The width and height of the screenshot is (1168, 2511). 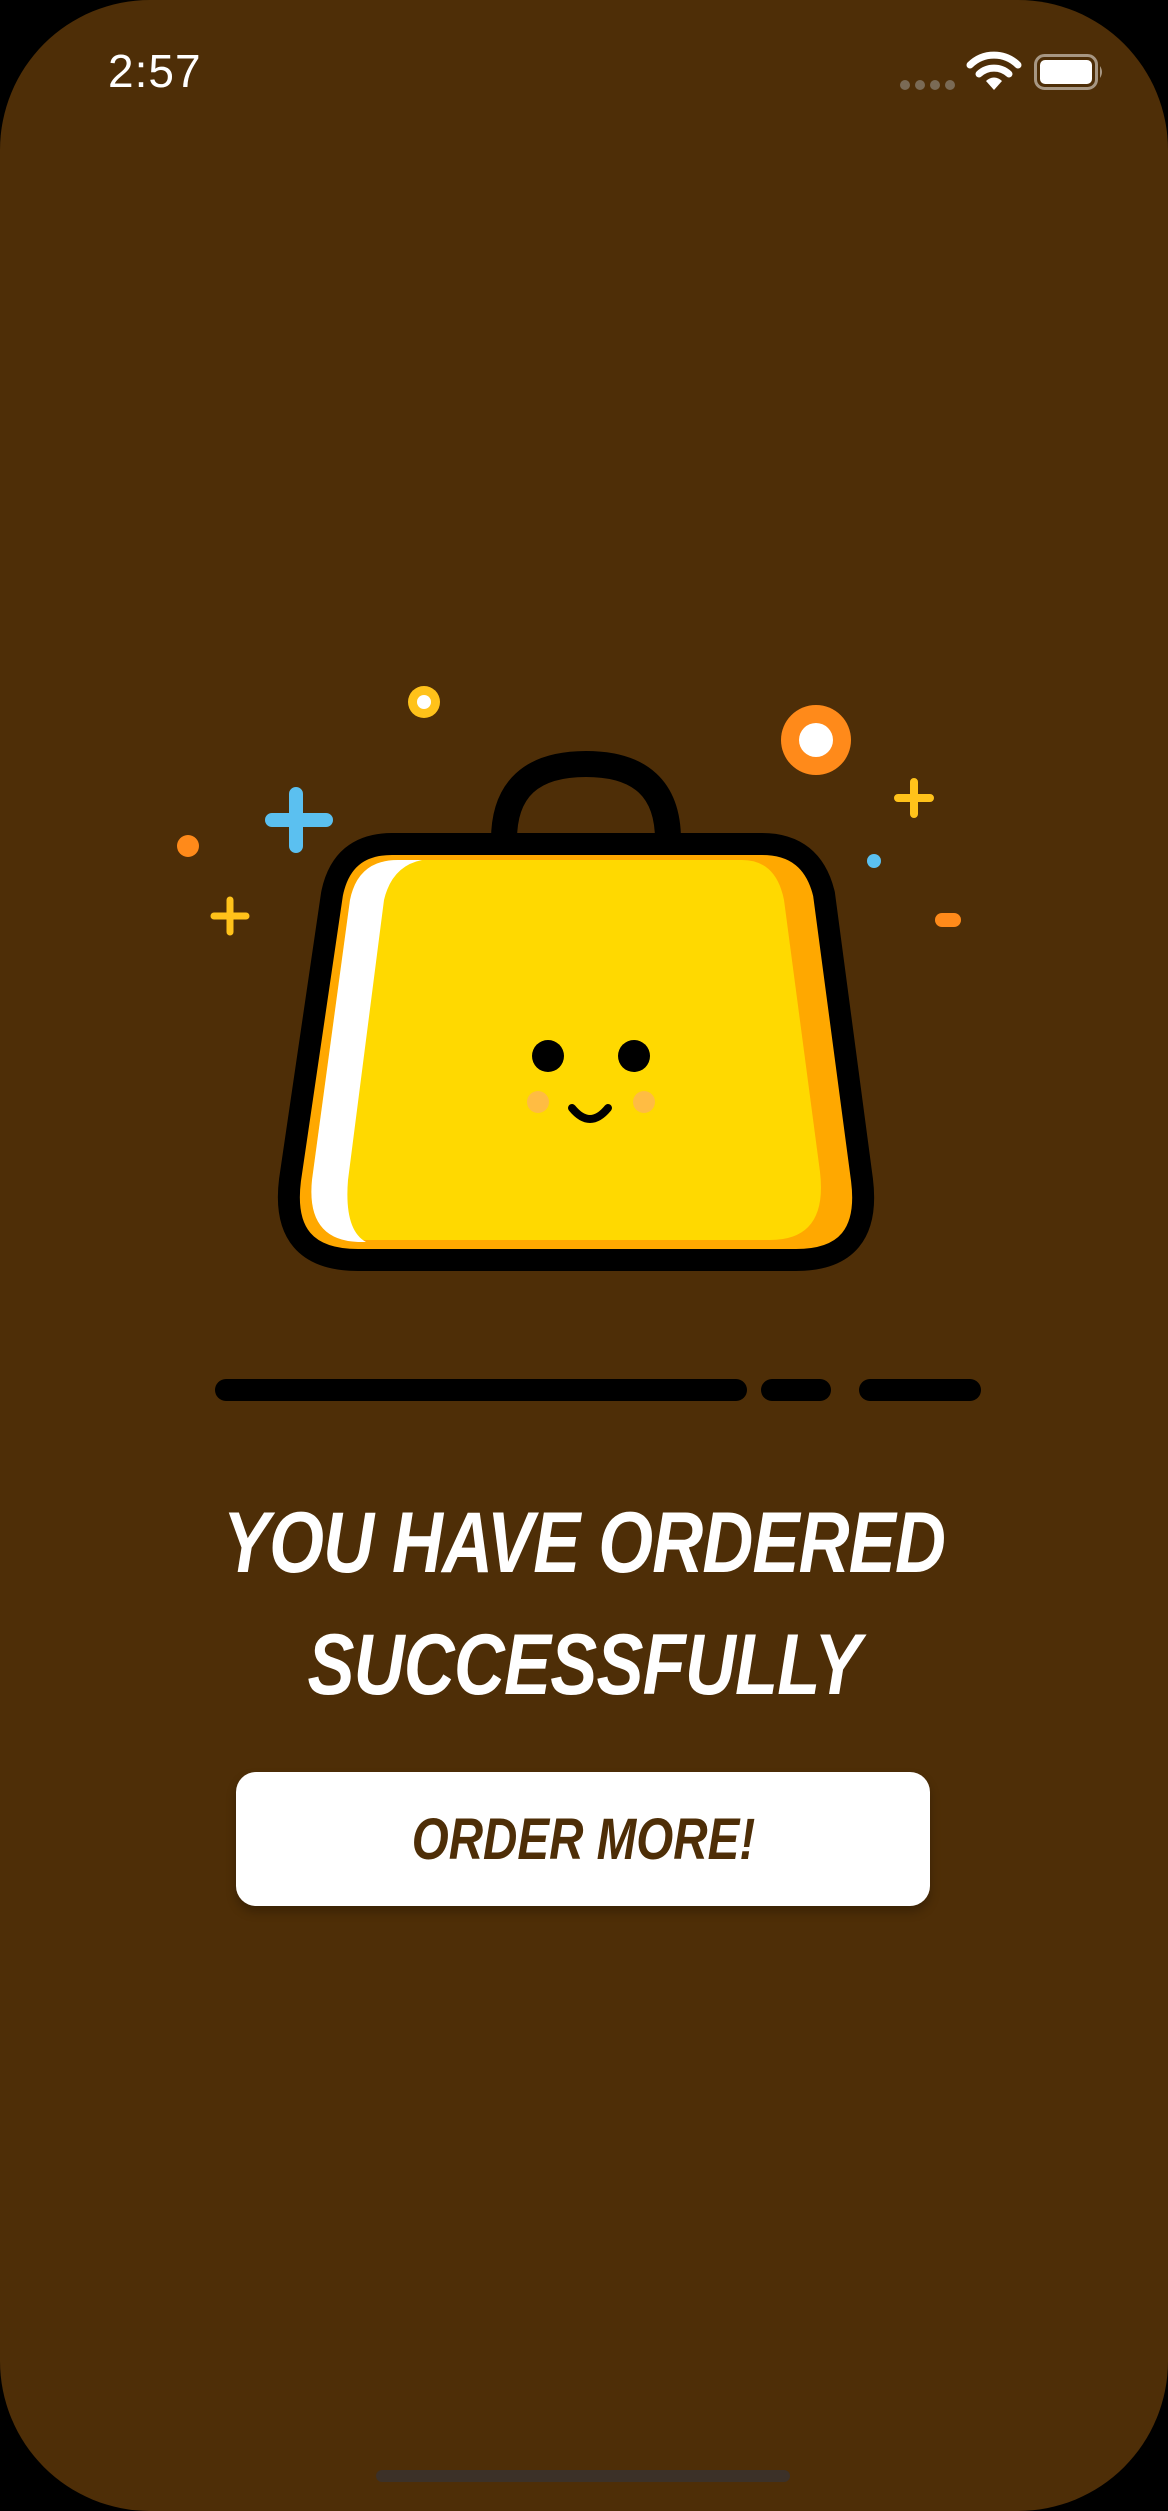 I want to click on success-message: YOU HAVE ORDERED SUCCESSFULLY, so click(x=584, y=1604).